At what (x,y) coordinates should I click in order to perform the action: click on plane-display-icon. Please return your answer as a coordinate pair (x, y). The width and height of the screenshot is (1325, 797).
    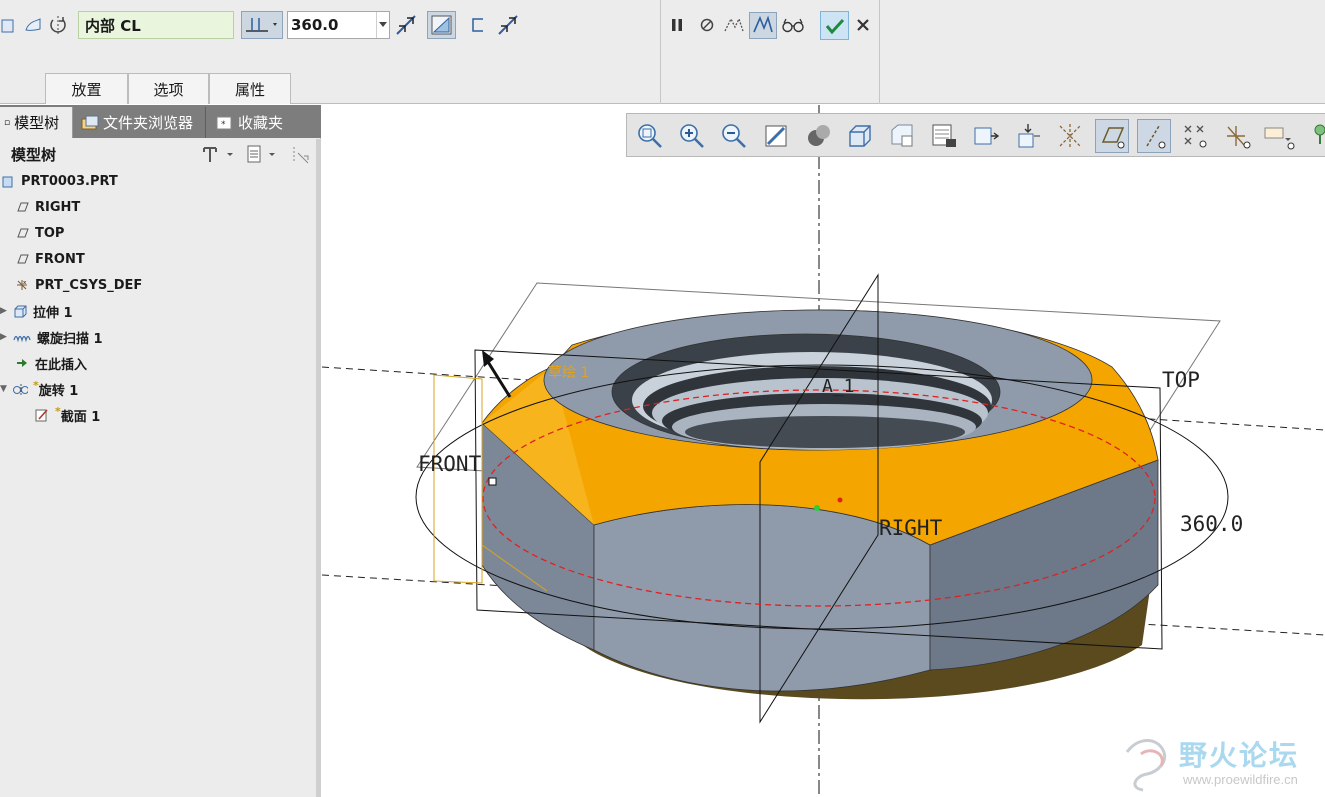
    Looking at the image, I should click on (1112, 136).